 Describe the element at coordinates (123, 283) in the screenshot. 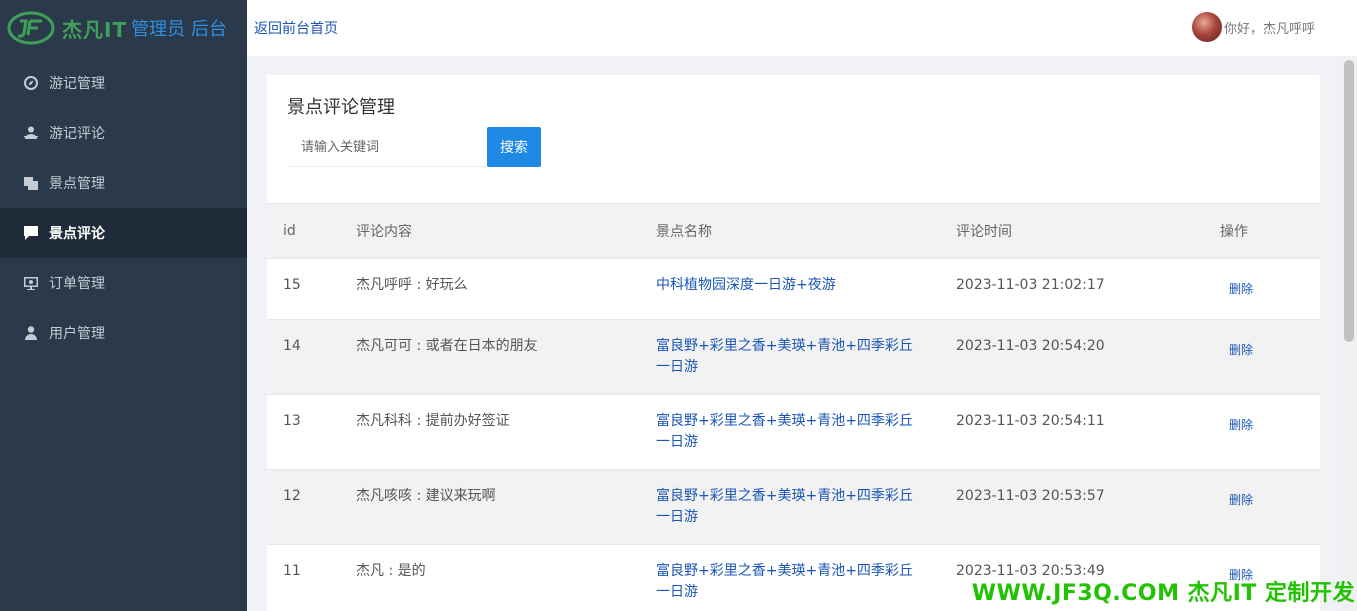

I see `sidebar-item-orders: 订单管理` at that location.